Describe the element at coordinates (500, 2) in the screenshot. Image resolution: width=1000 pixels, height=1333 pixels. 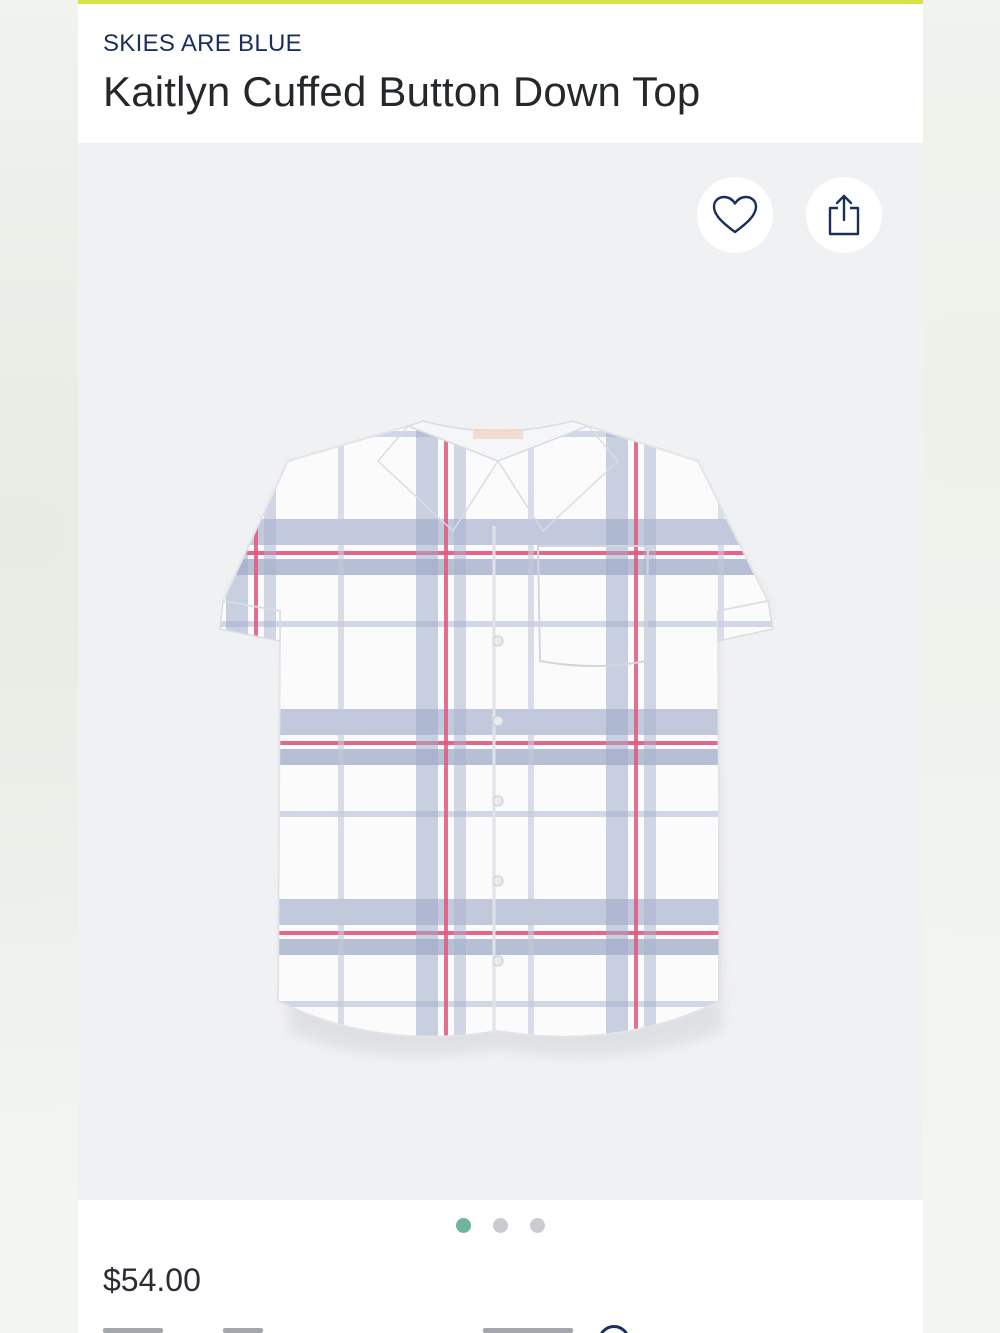
I see `top-accent-bar` at that location.